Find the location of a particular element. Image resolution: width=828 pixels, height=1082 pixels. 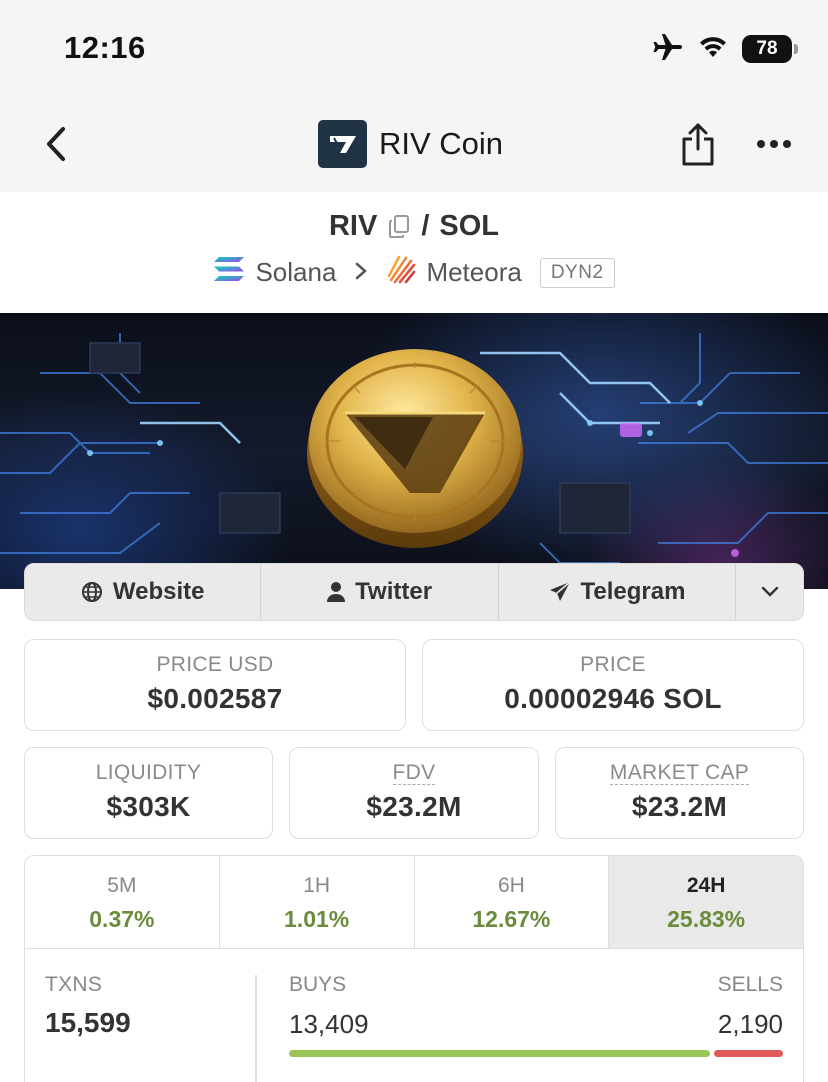

dex-link: Meteora is located at coordinates (473, 272).